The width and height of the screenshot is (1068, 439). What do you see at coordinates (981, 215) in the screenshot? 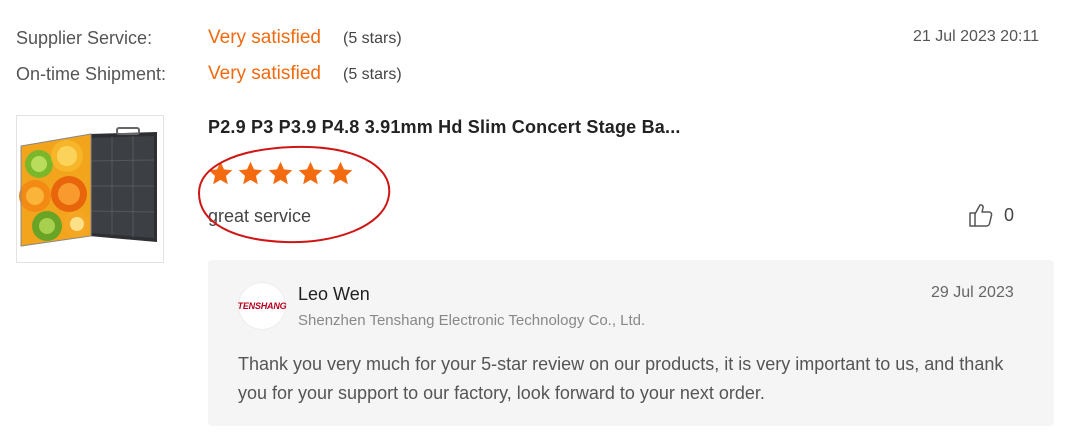
I see `thumbs-up-icon` at bounding box center [981, 215].